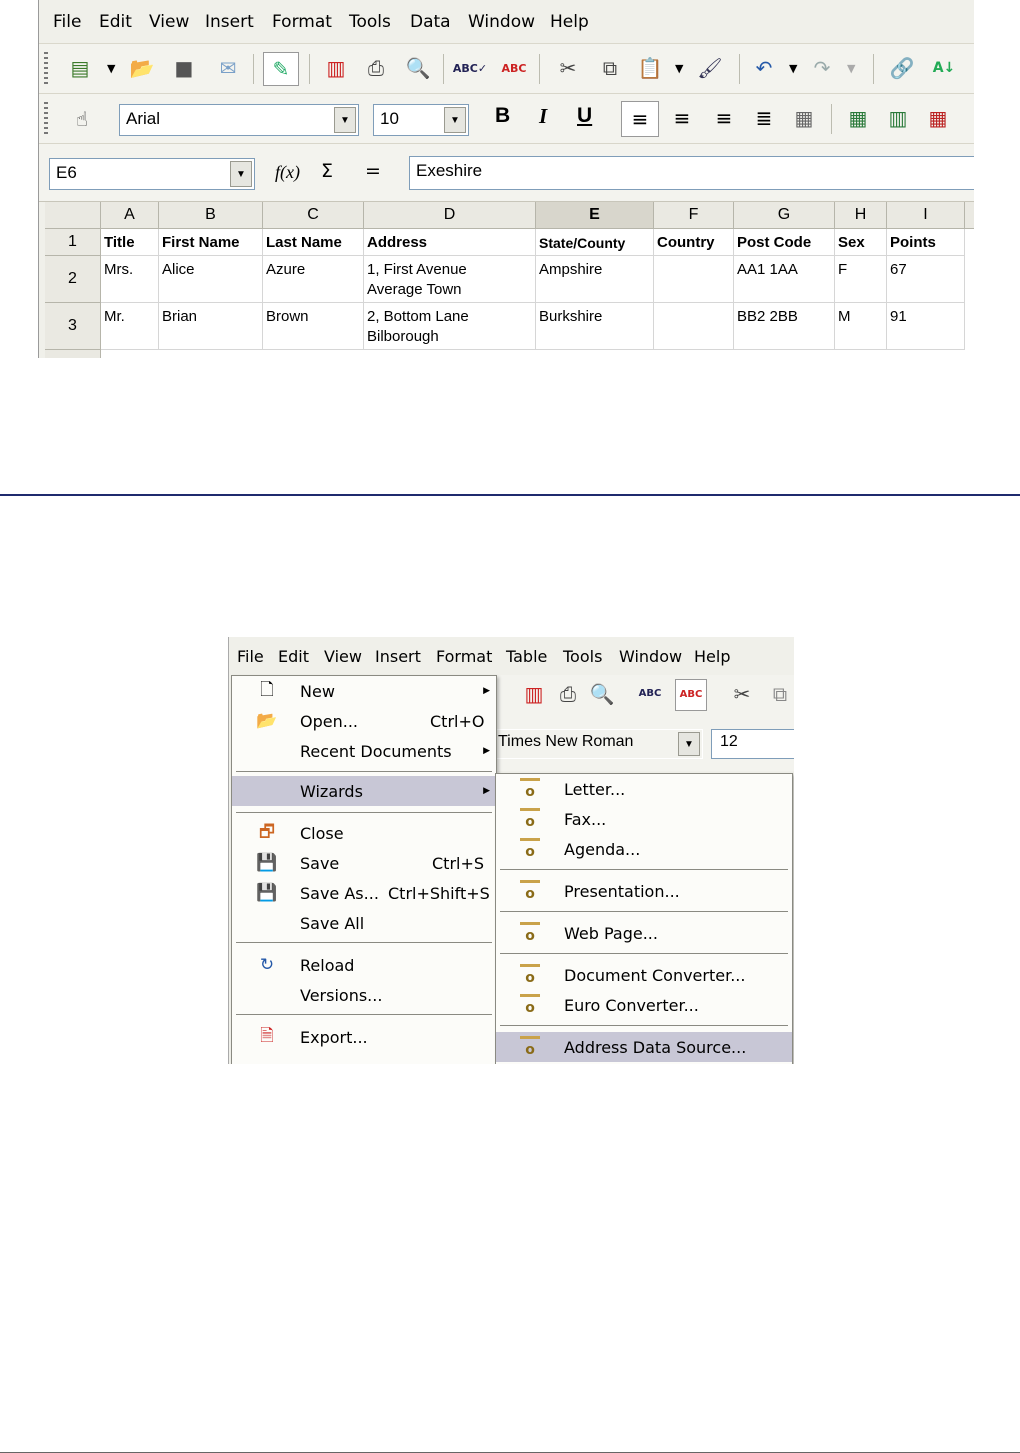 The width and height of the screenshot is (1020, 1453). What do you see at coordinates (784, 215) in the screenshot?
I see `column-header: G` at bounding box center [784, 215].